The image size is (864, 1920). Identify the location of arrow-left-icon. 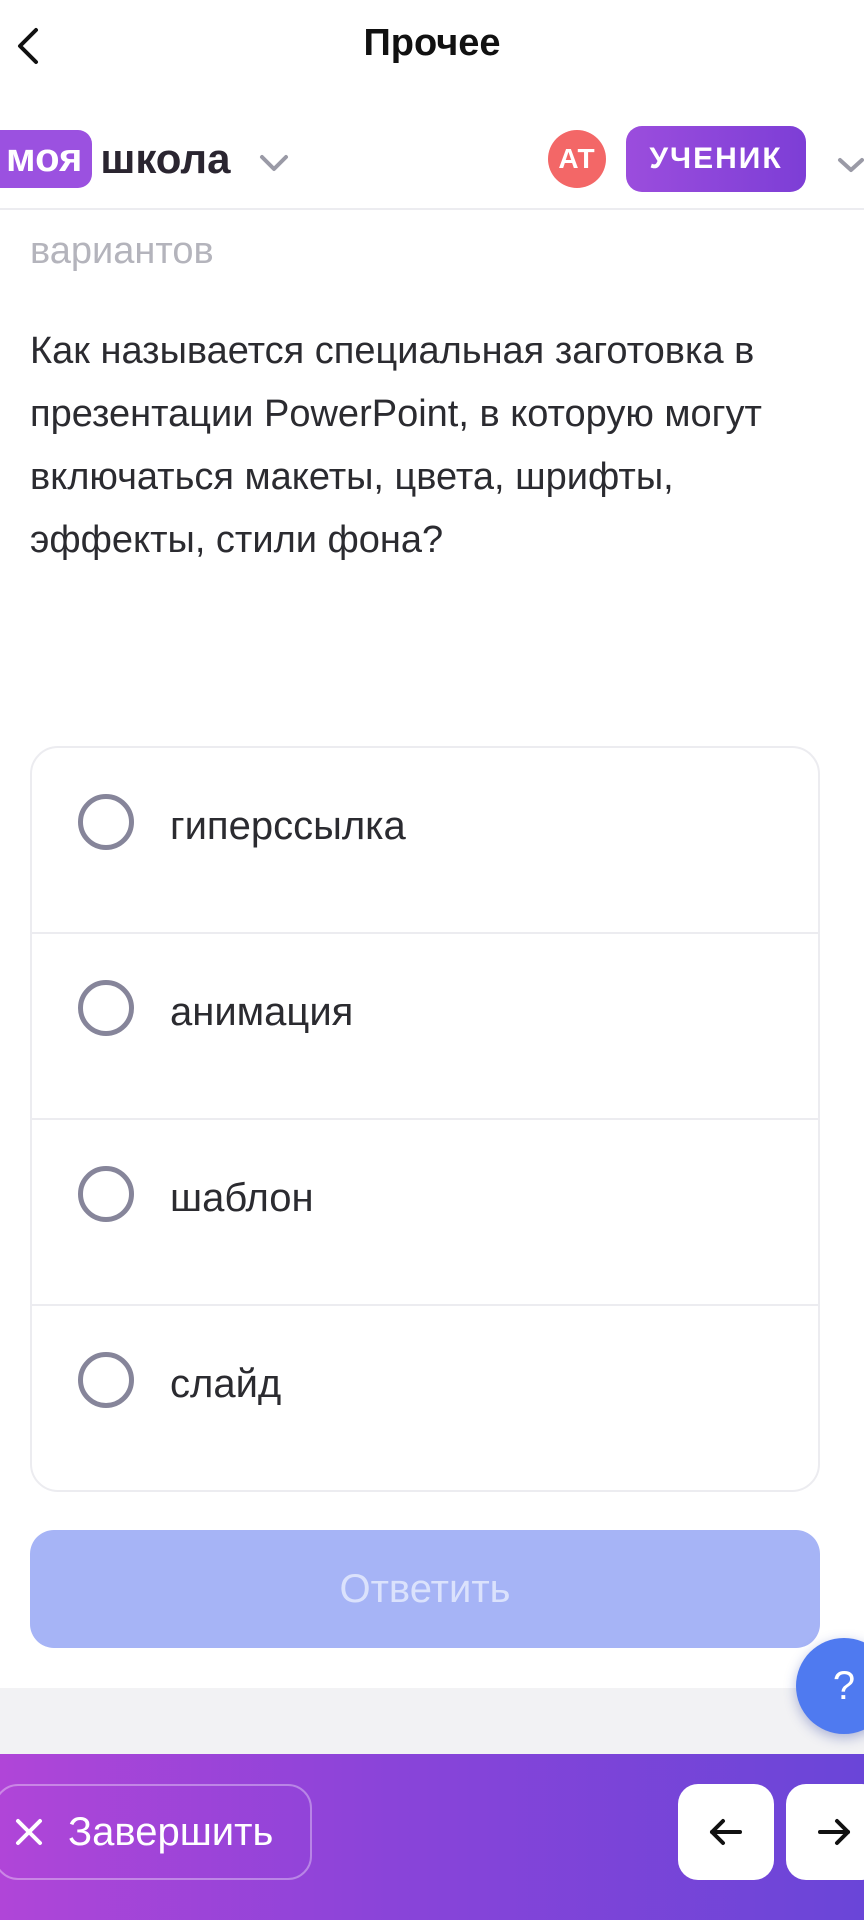
(726, 1832).